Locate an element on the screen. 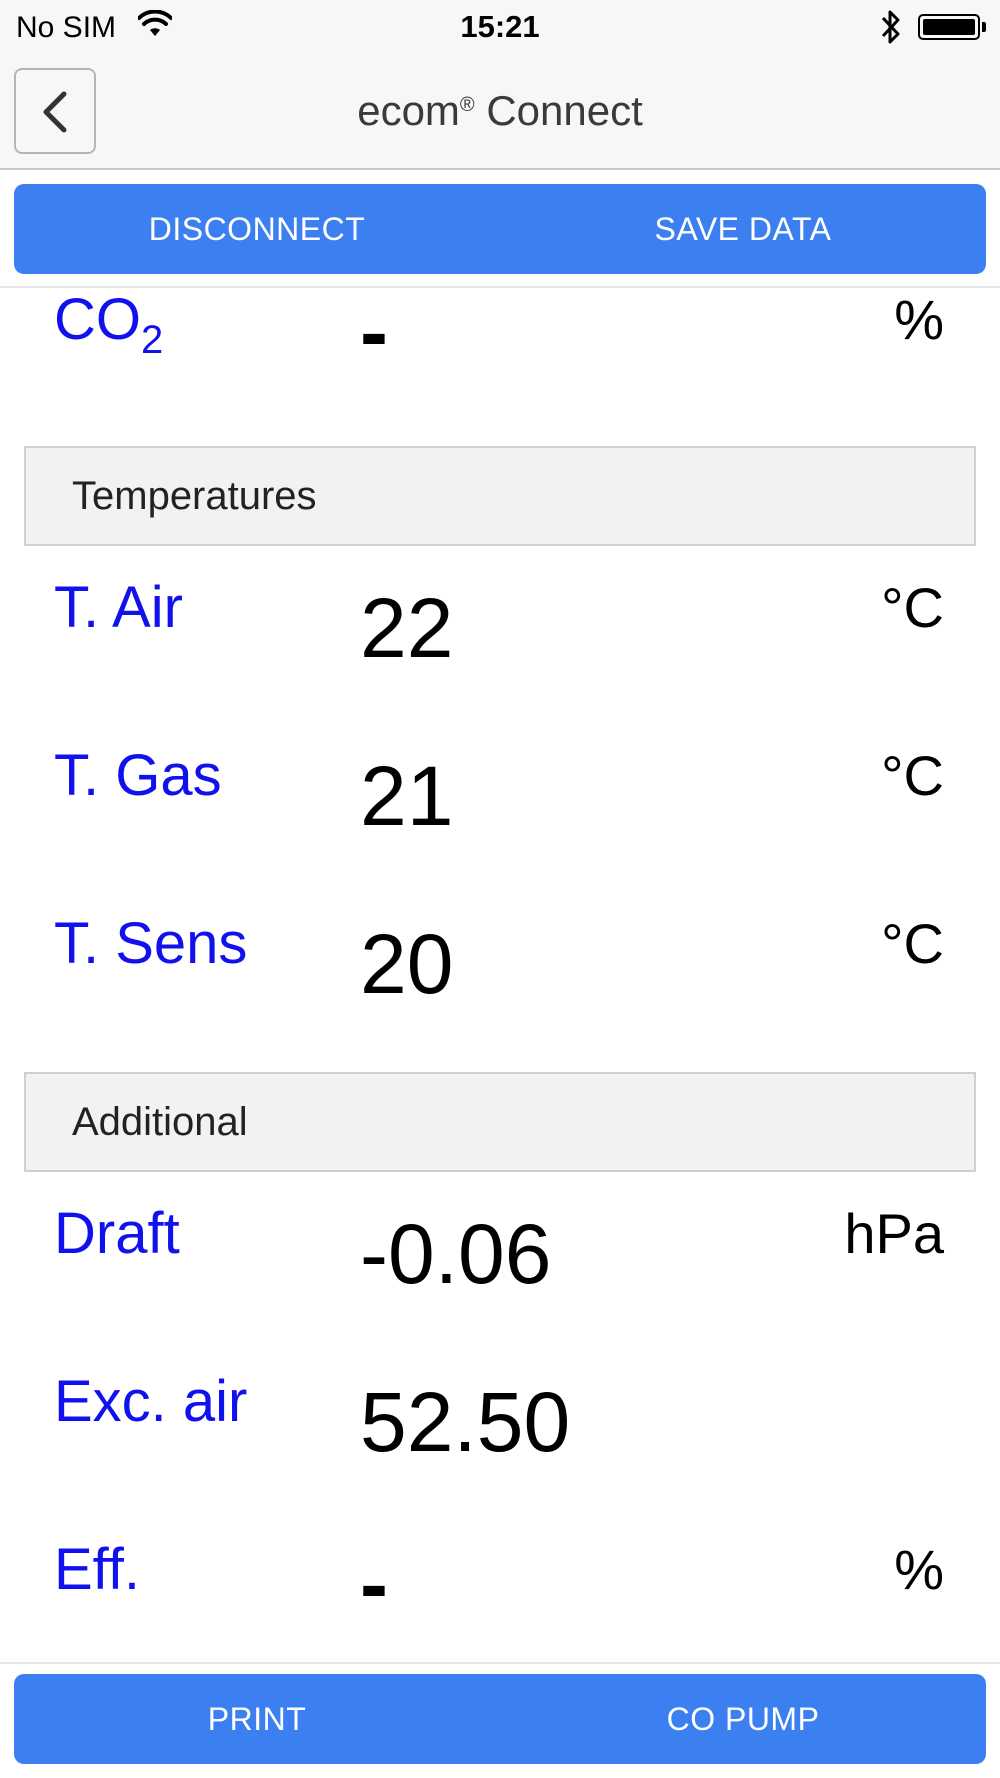 This screenshot has height=1778, width=1000. co2-label-subscript: 2 is located at coordinates (152, 340).